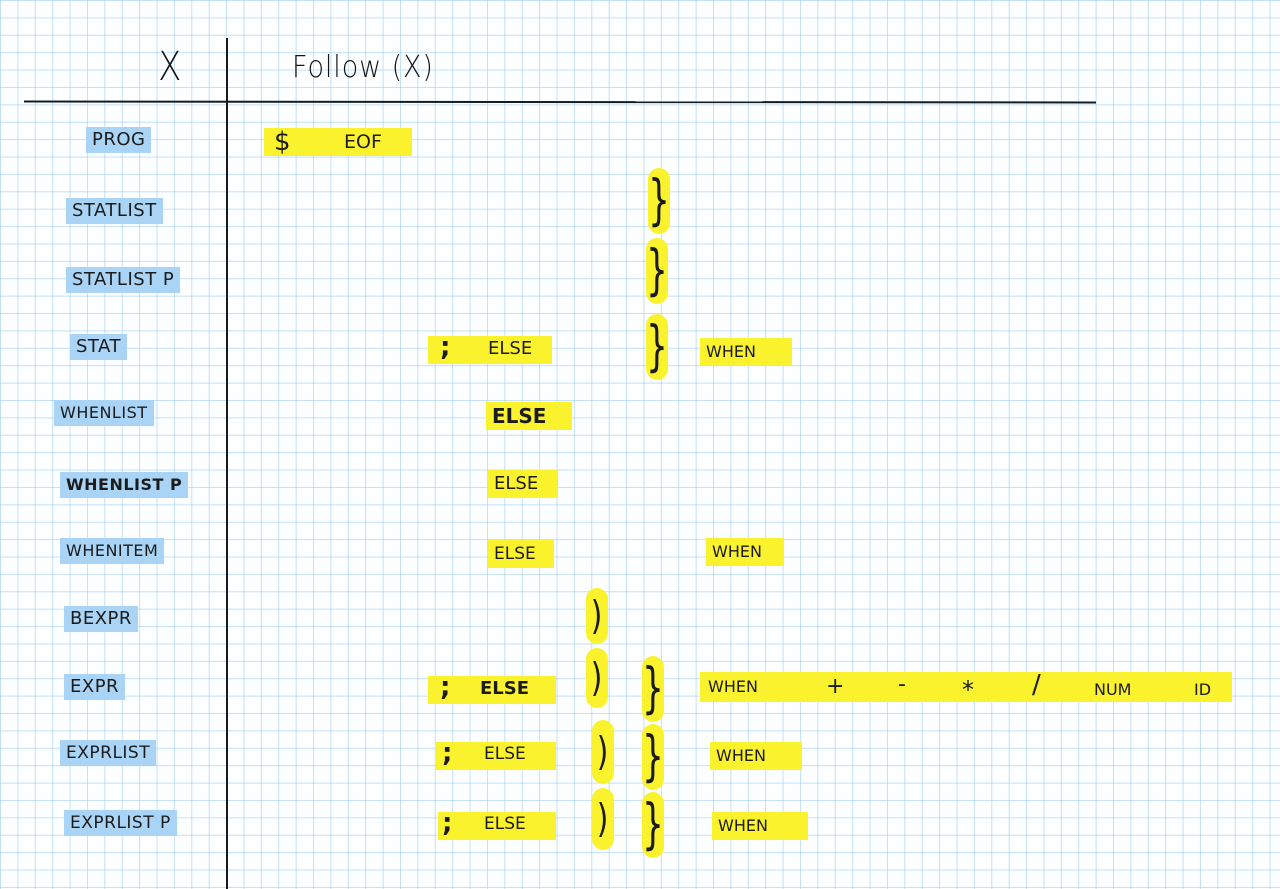 The height and width of the screenshot is (889, 1280). What do you see at coordinates (653, 757) in the screenshot?
I see `follow-exprlist-rbrace: }` at bounding box center [653, 757].